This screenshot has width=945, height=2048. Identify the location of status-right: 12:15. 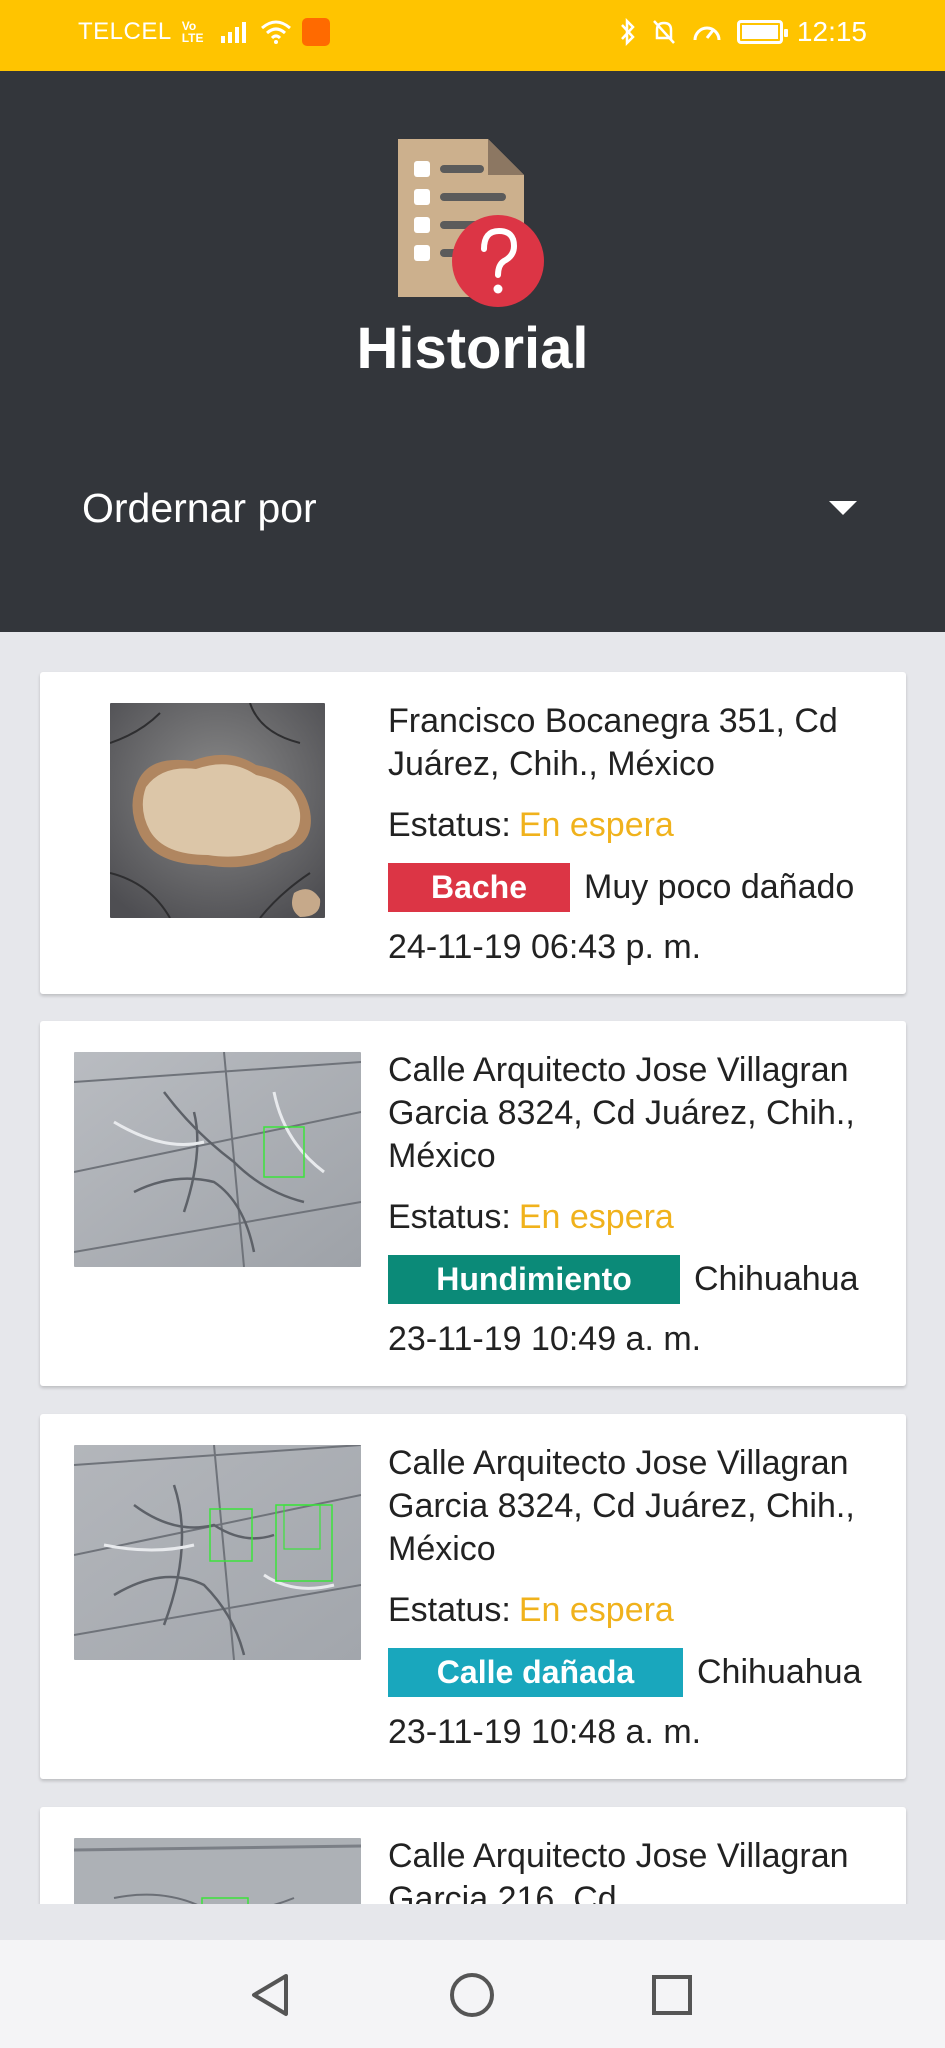
(743, 32).